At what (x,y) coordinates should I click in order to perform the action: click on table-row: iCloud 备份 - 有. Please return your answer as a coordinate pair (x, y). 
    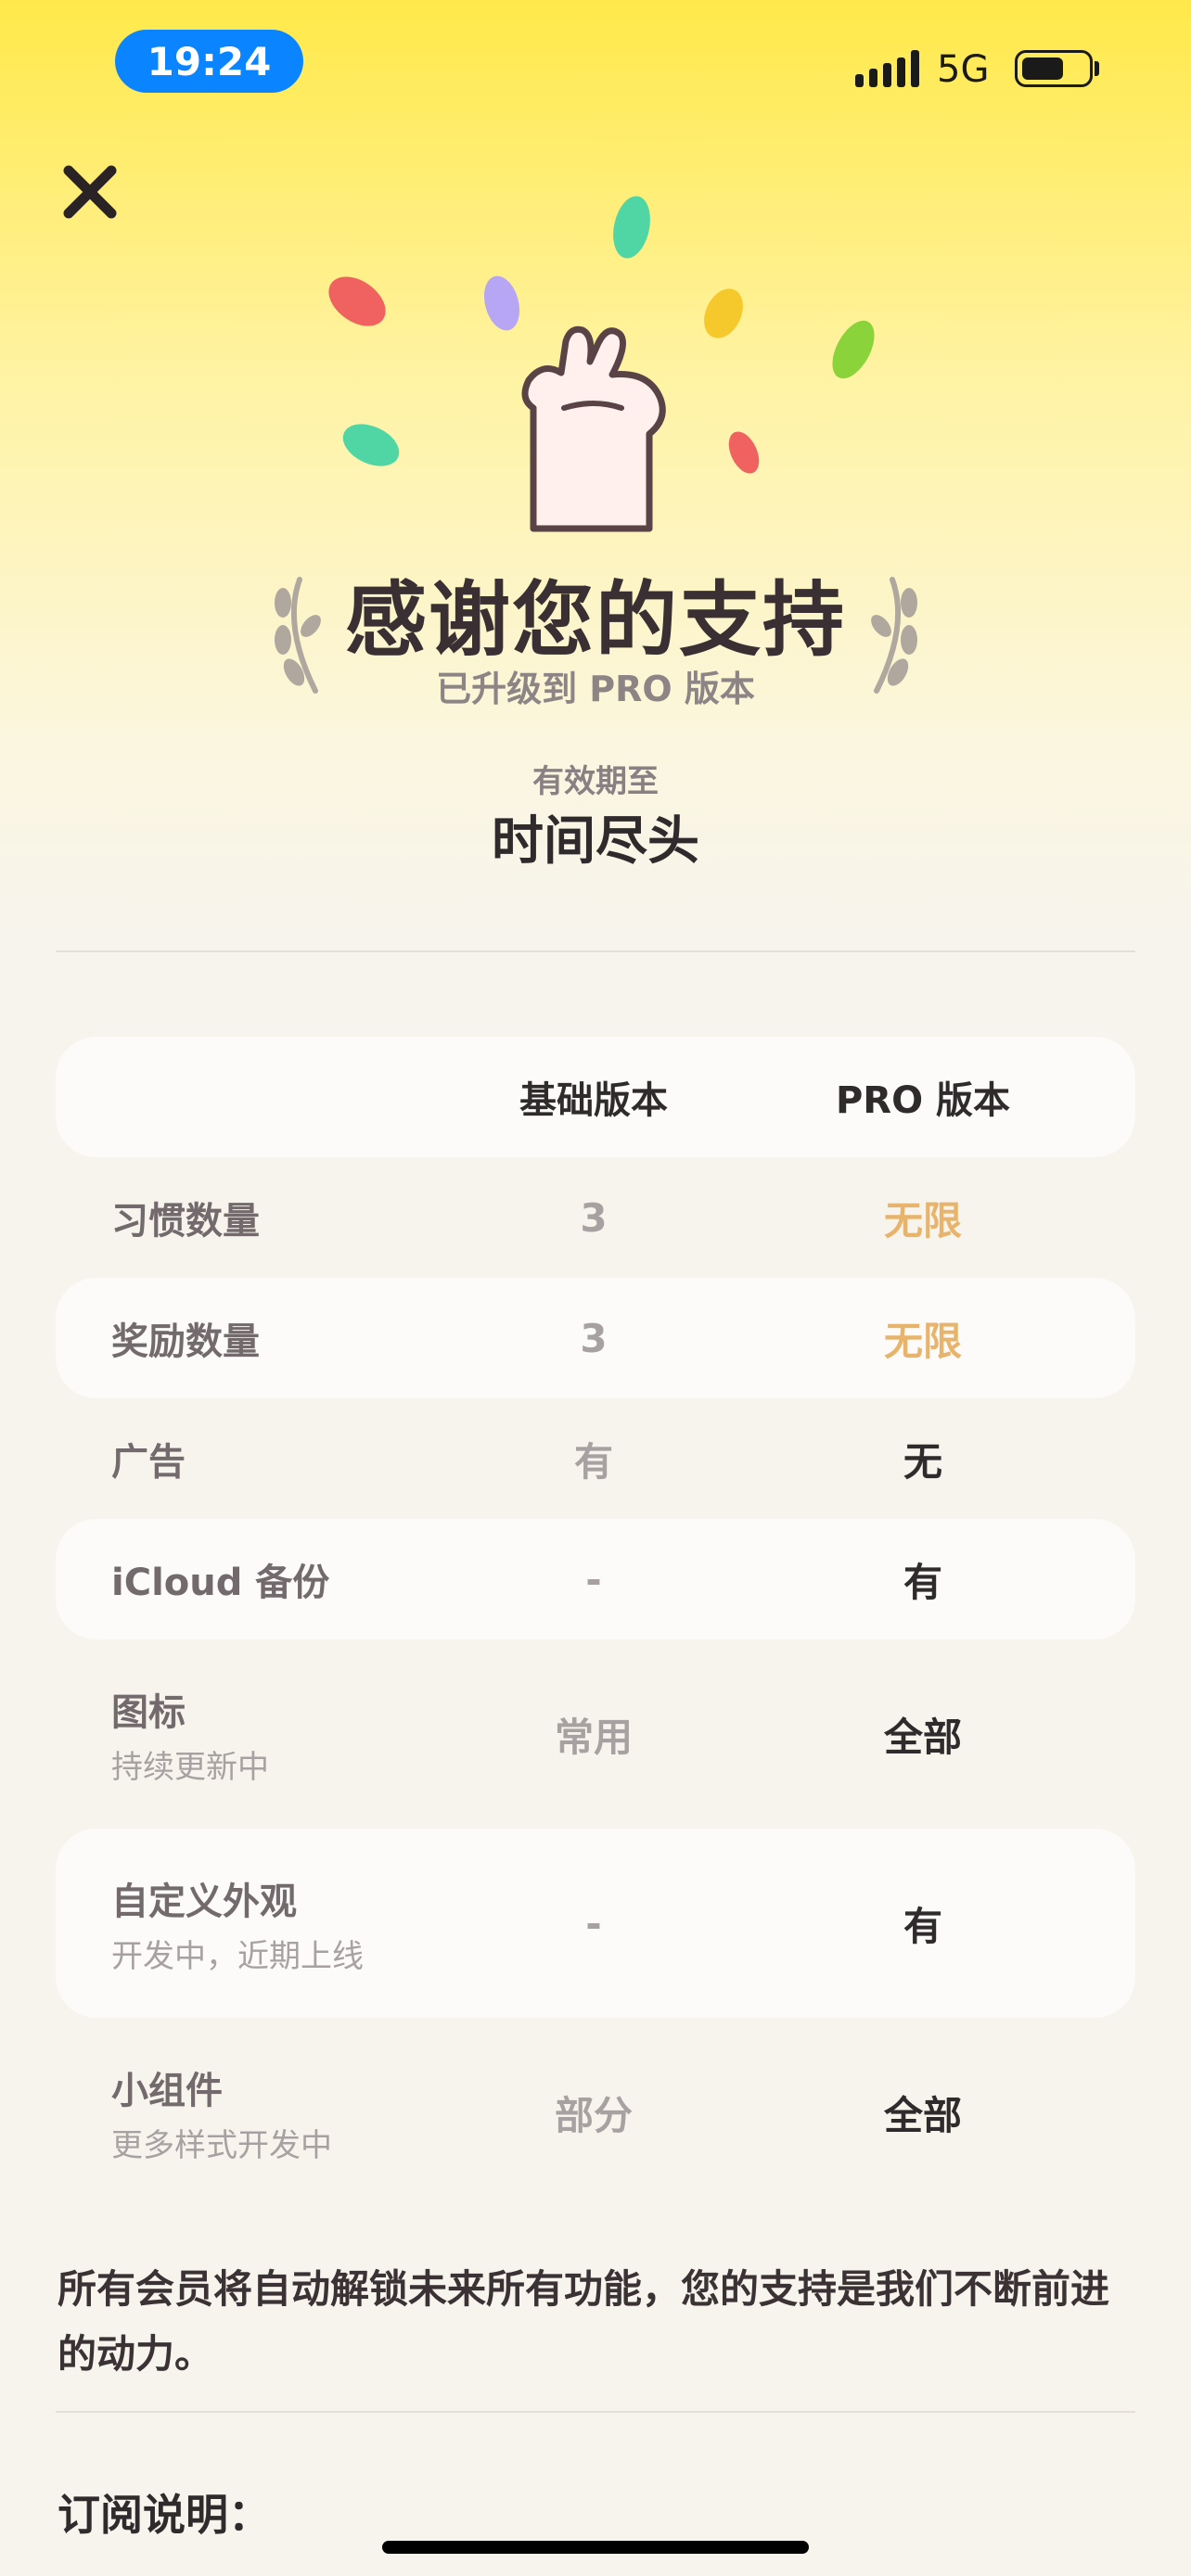
    Looking at the image, I should click on (595, 1579).